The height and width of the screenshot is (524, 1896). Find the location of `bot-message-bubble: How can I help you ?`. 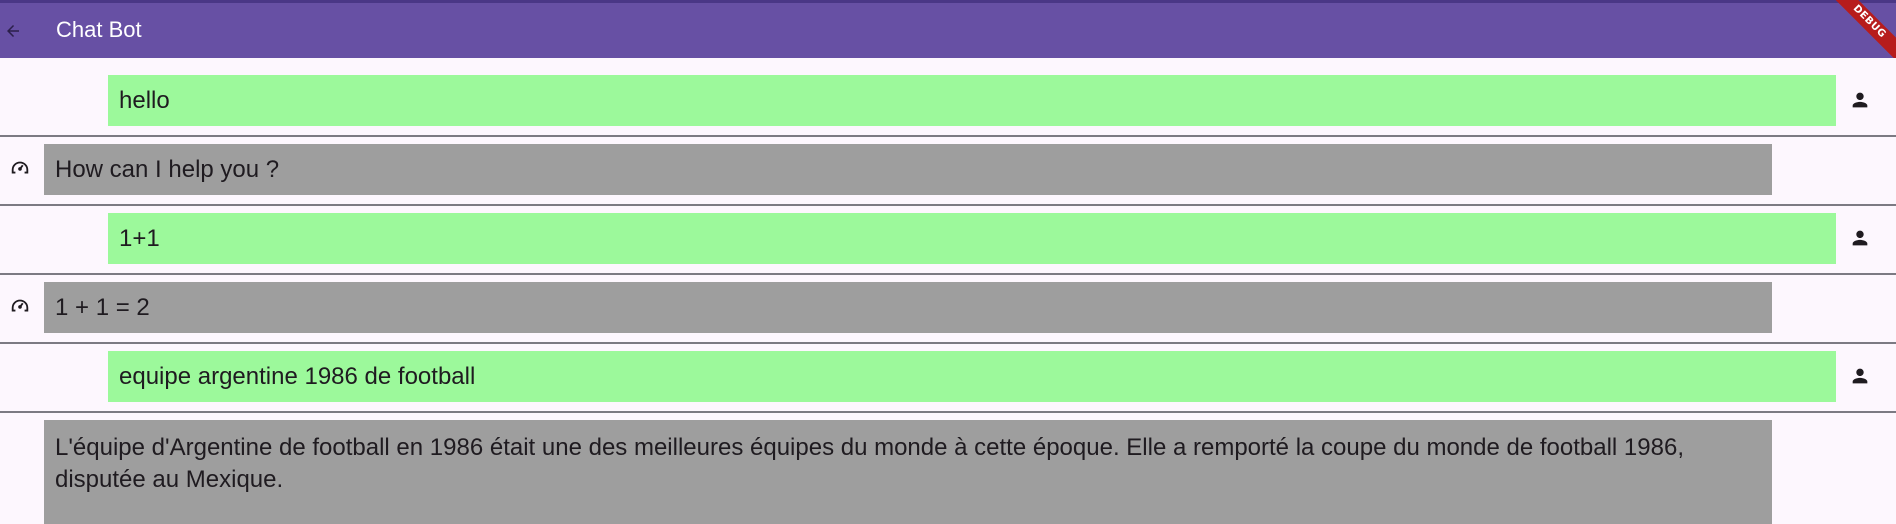

bot-message-bubble: How can I help you ? is located at coordinates (908, 169).